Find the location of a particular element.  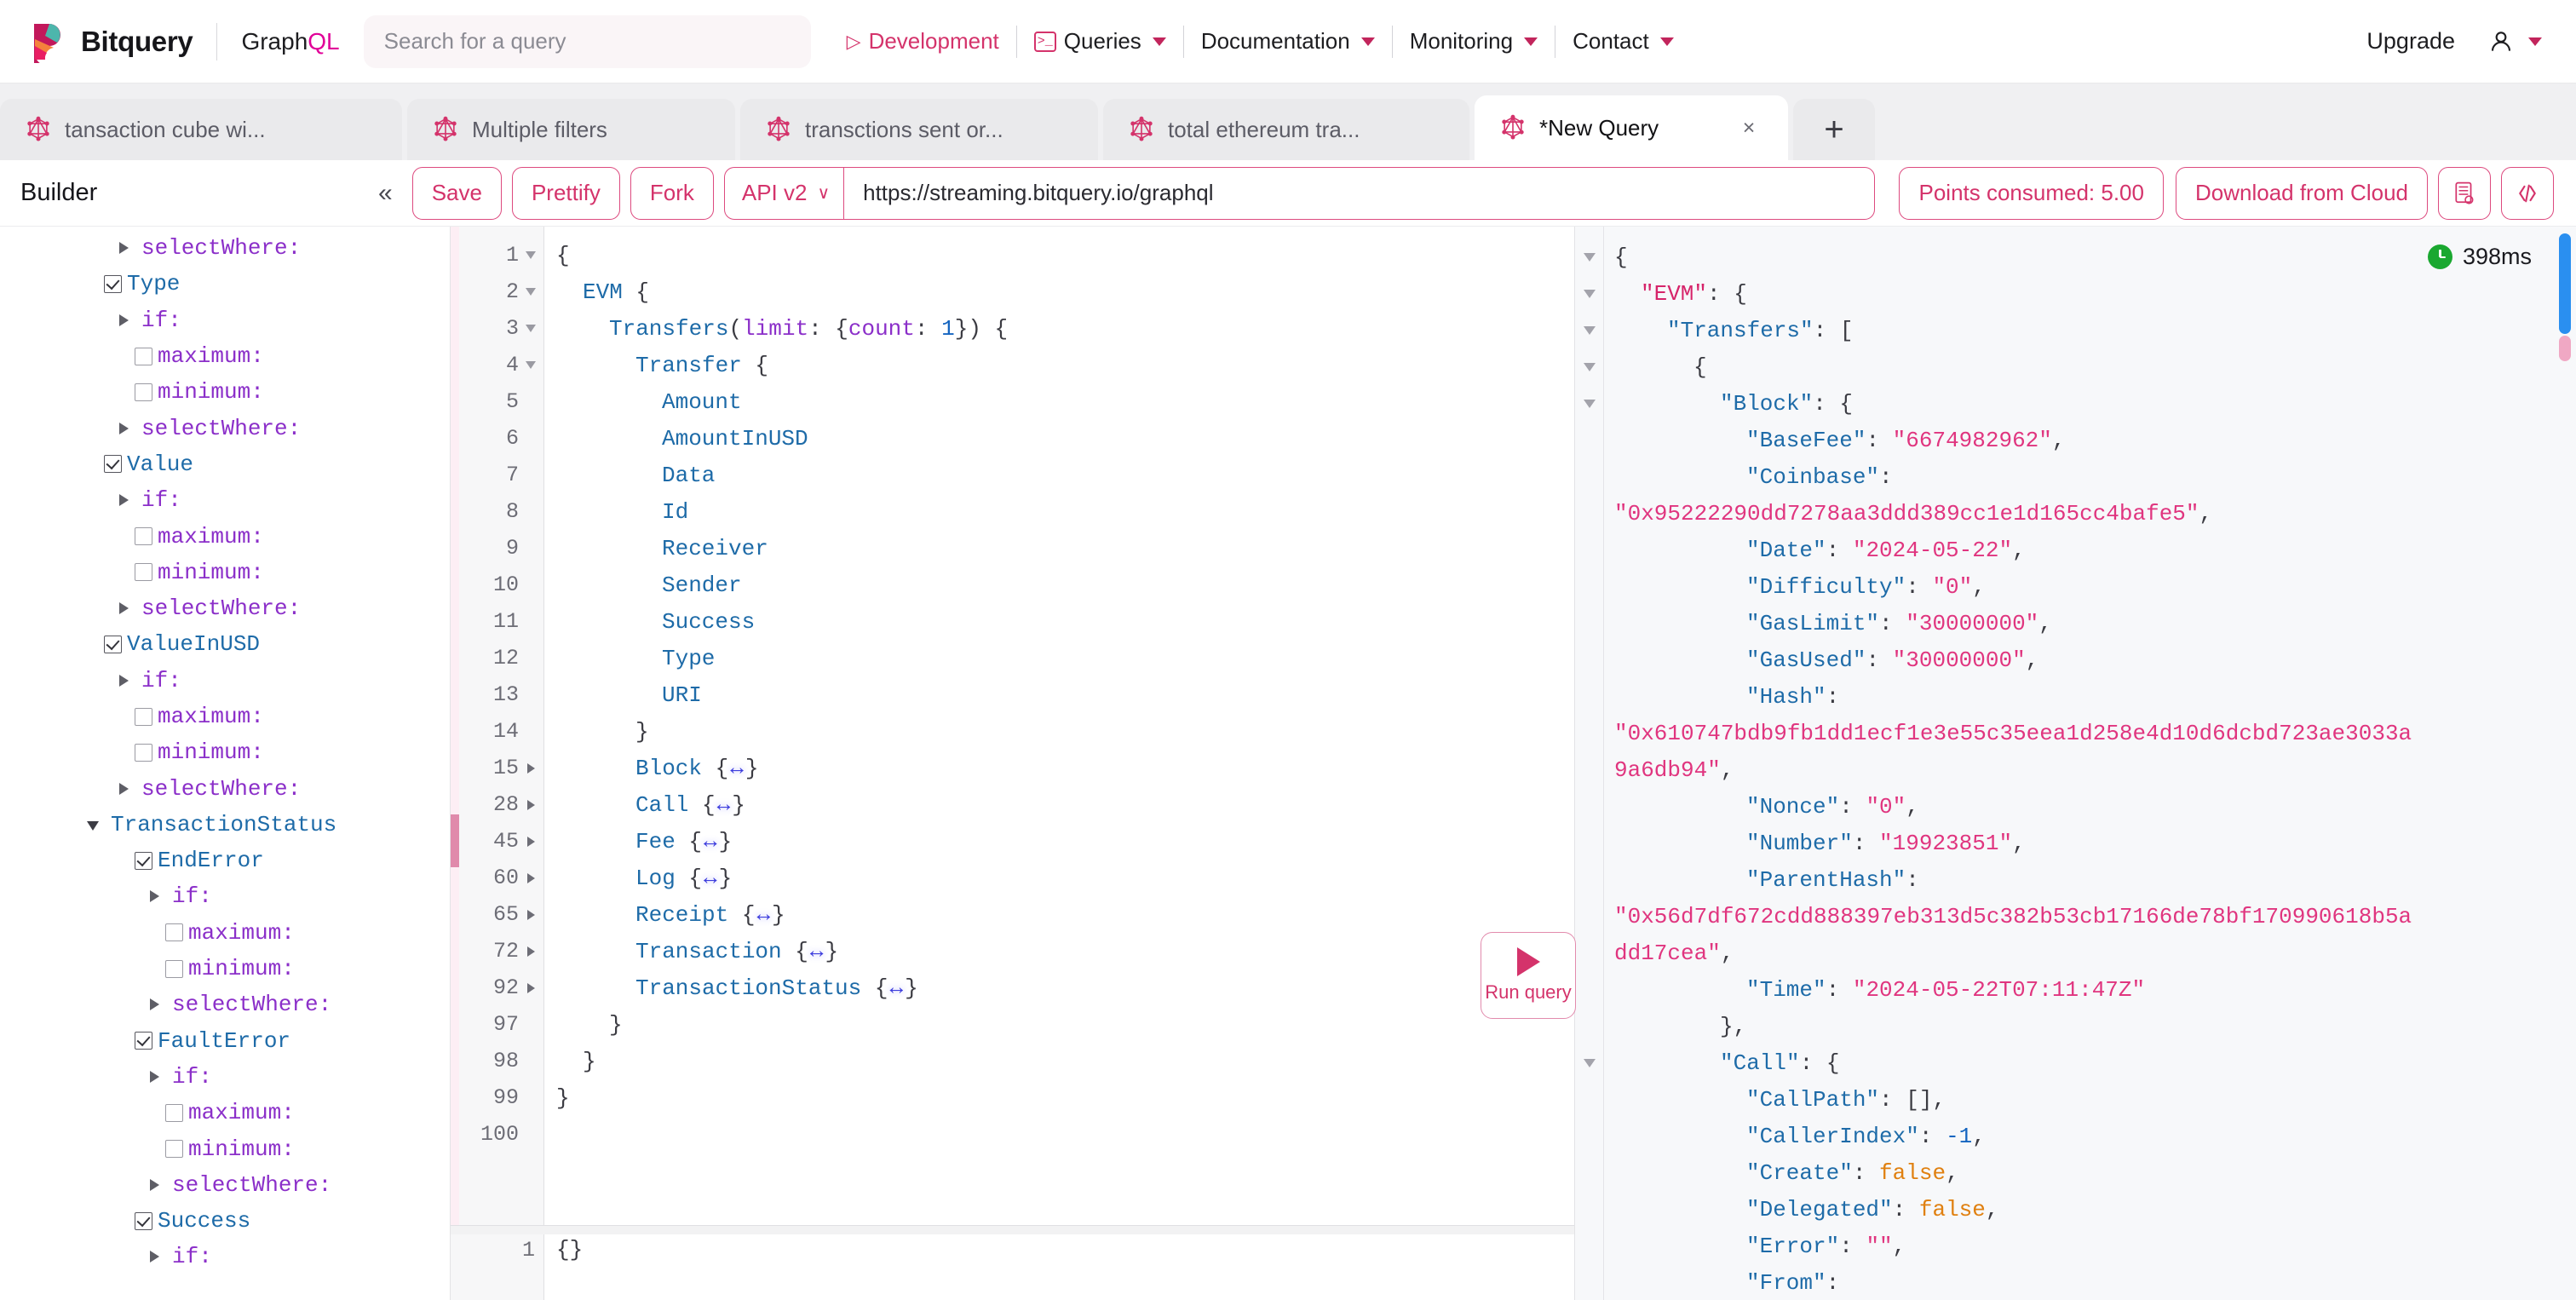

builder-tree-row: FaultError is located at coordinates (225, 1041).